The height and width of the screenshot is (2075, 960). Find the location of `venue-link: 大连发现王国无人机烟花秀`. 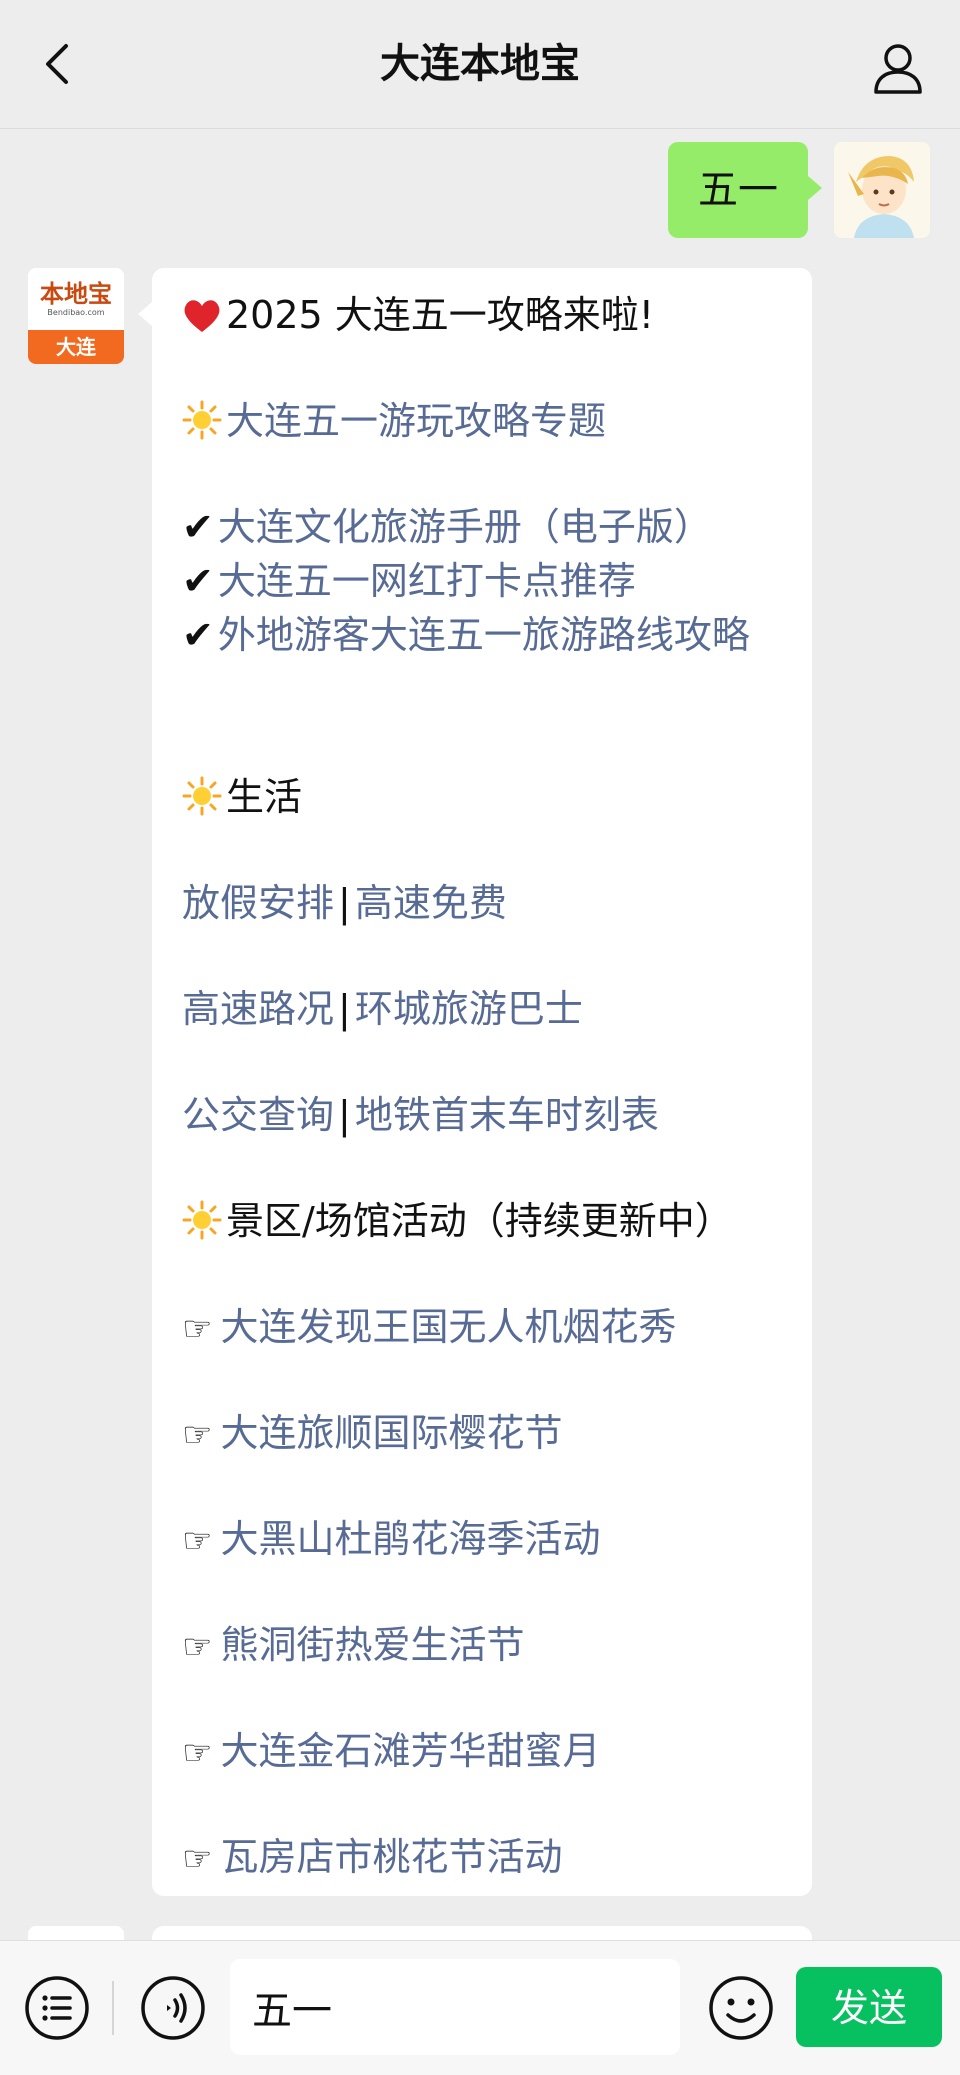

venue-link: 大连发现王国无人机烟花秀 is located at coordinates (448, 1327).